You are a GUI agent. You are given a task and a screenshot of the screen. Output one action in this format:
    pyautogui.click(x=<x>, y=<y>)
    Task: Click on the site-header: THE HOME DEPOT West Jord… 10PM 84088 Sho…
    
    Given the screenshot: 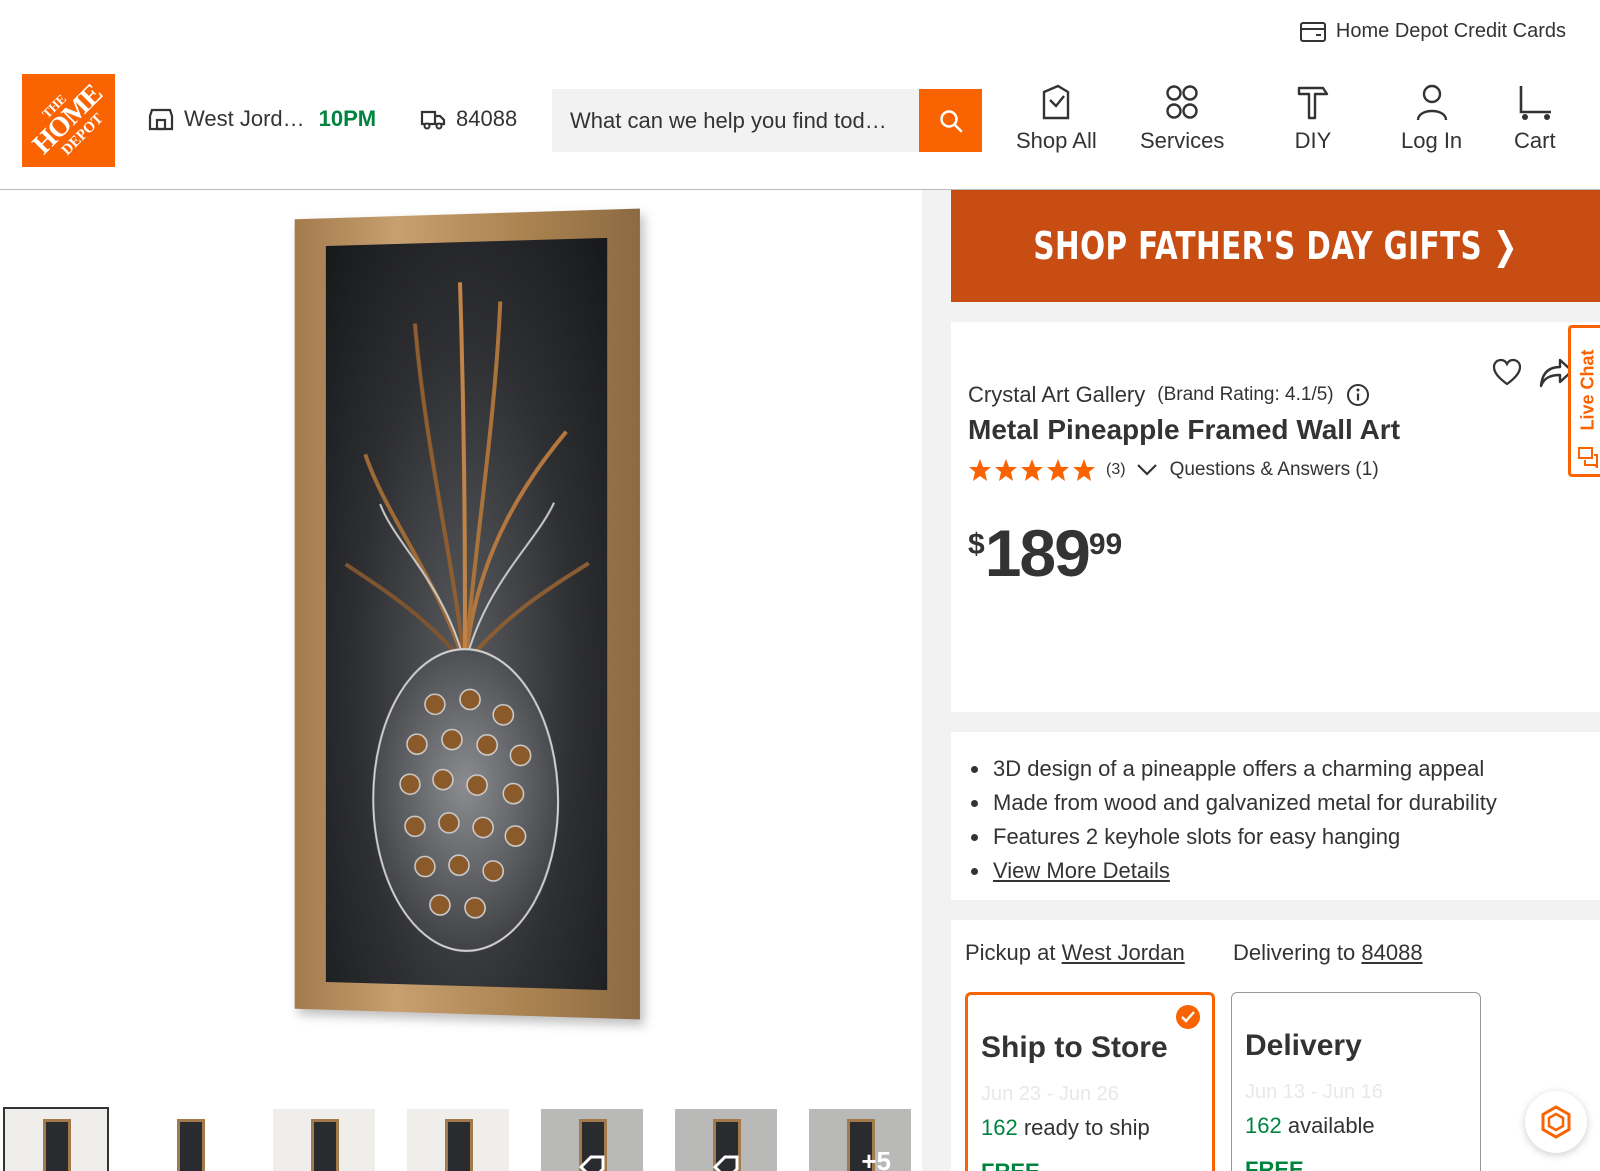 What is the action you would take?
    pyautogui.click(x=800, y=131)
    